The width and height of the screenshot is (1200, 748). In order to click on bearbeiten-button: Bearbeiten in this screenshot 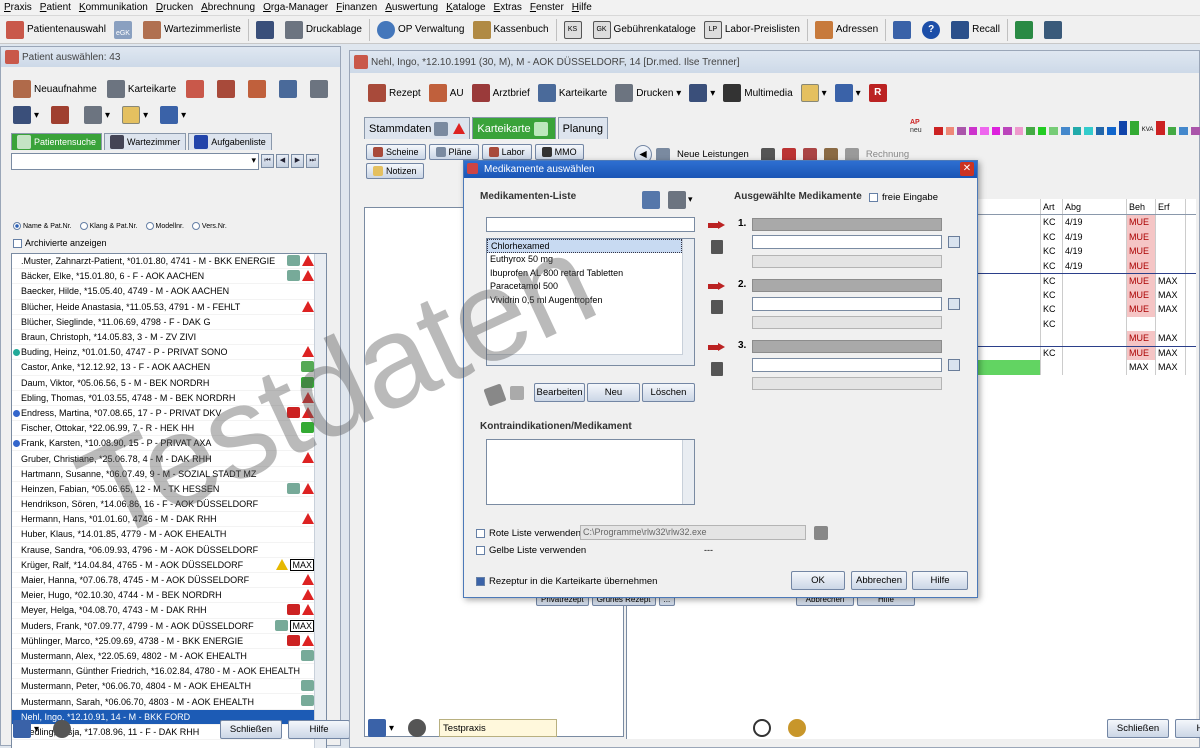, I will do `click(559, 392)`.